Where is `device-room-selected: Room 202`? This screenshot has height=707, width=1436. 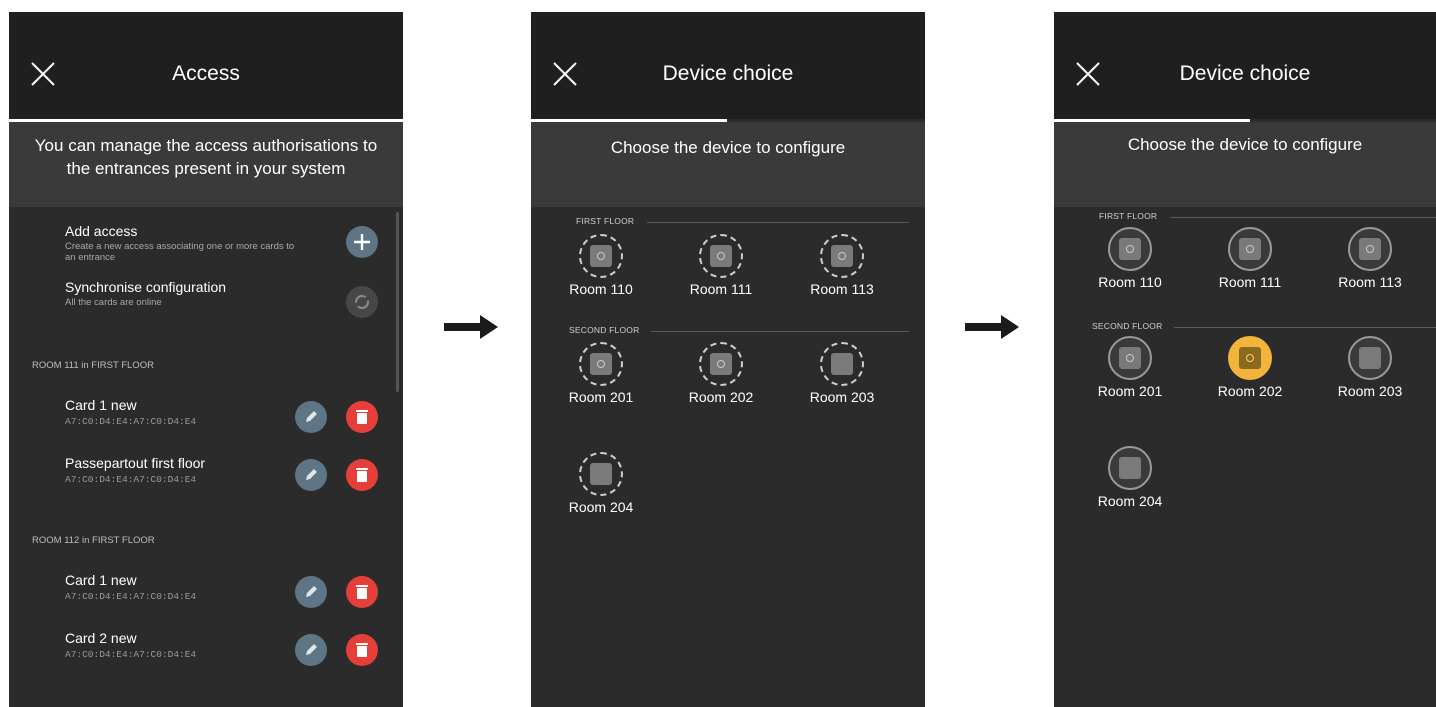
device-room-selected: Room 202 is located at coordinates (1250, 367).